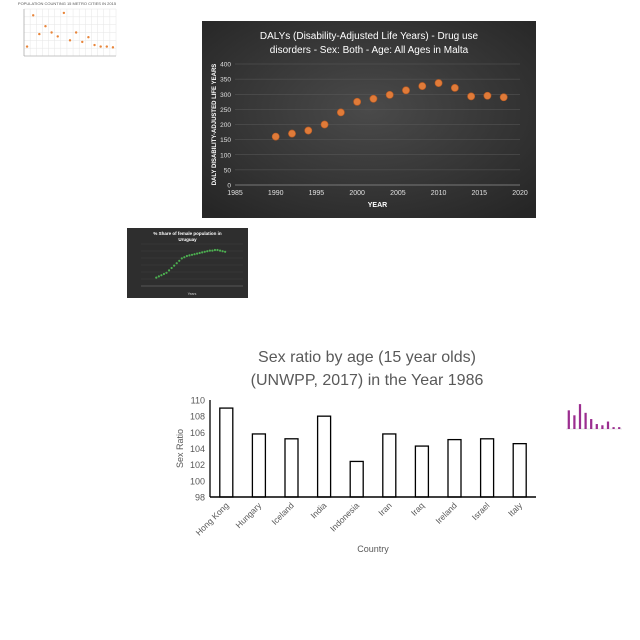 The image size is (640, 640). Describe the element at coordinates (225, 140) in the screenshot. I see `dalys-y-tick-label: 150` at that location.